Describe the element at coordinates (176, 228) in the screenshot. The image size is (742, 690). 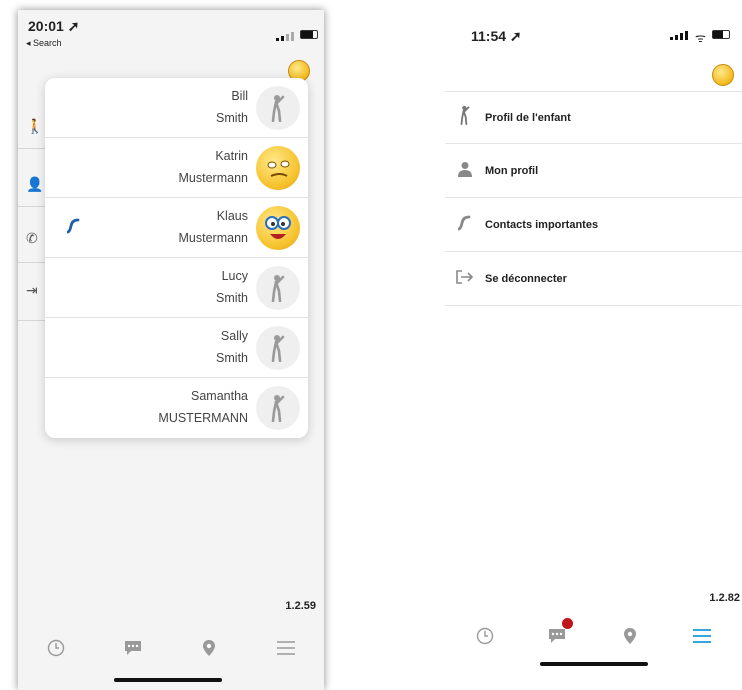
I see `contact-row: Klaus Mustermann` at that location.